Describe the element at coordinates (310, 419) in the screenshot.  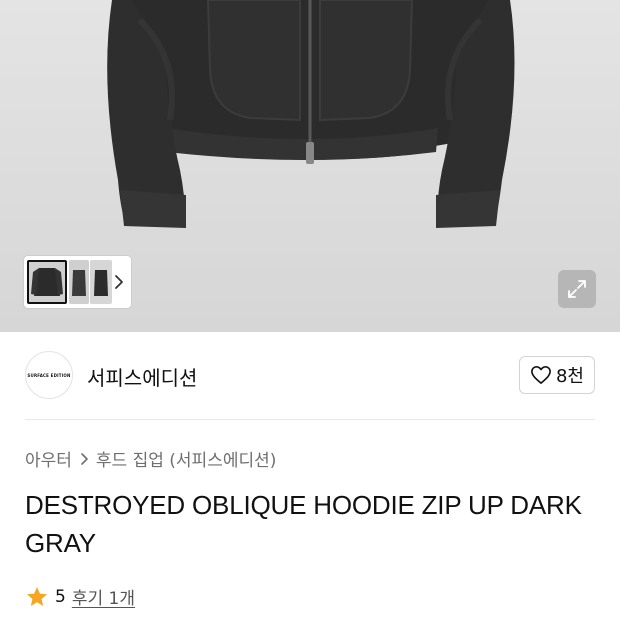
I see `divider` at that location.